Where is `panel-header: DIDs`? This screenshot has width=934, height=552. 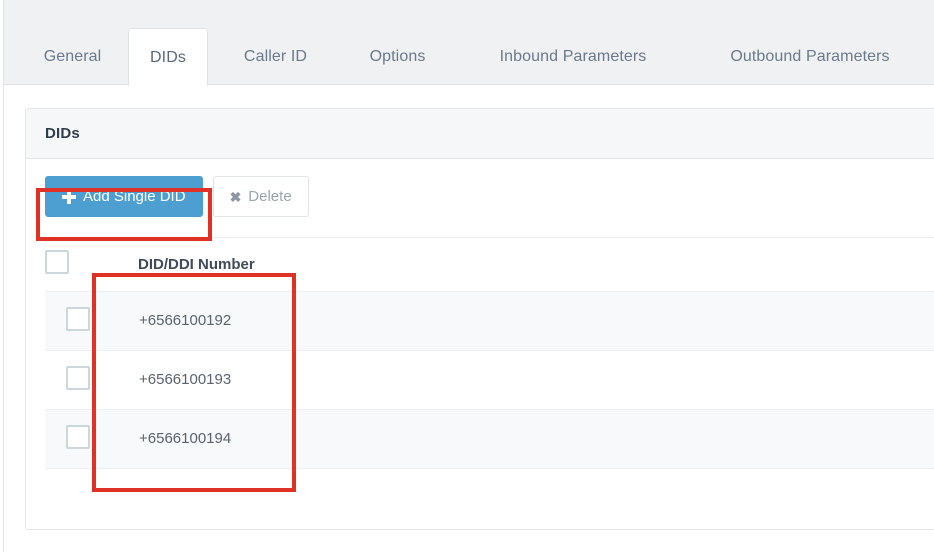 panel-header: DIDs is located at coordinates (480, 134).